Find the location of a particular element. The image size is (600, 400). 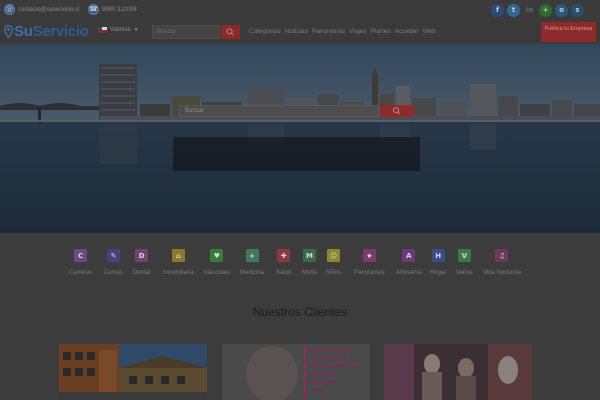

phone-text: 9990 311008 is located at coordinates (119, 9).